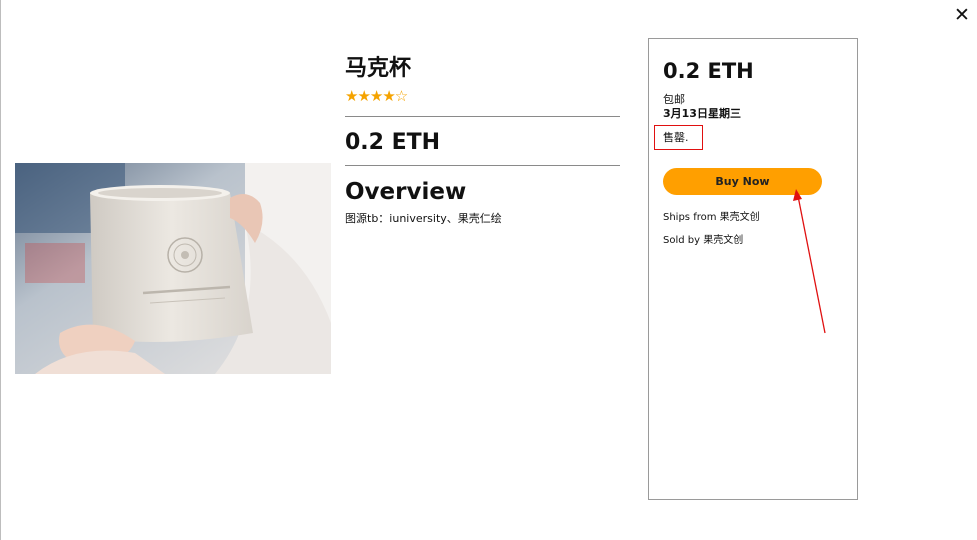 This screenshot has height=540, width=977. I want to click on buy-now-button: Buy Now, so click(742, 181).